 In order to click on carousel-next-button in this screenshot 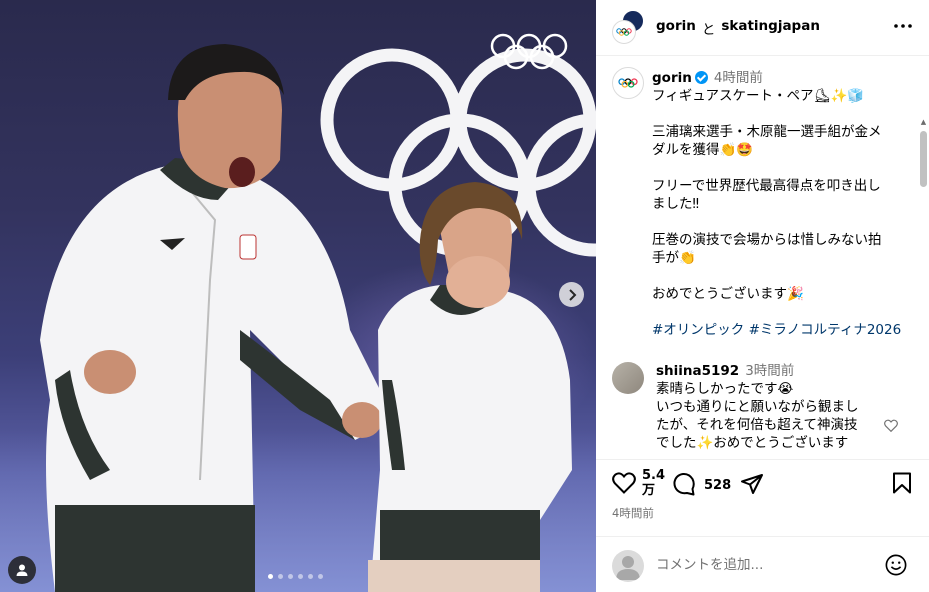, I will do `click(571, 294)`.